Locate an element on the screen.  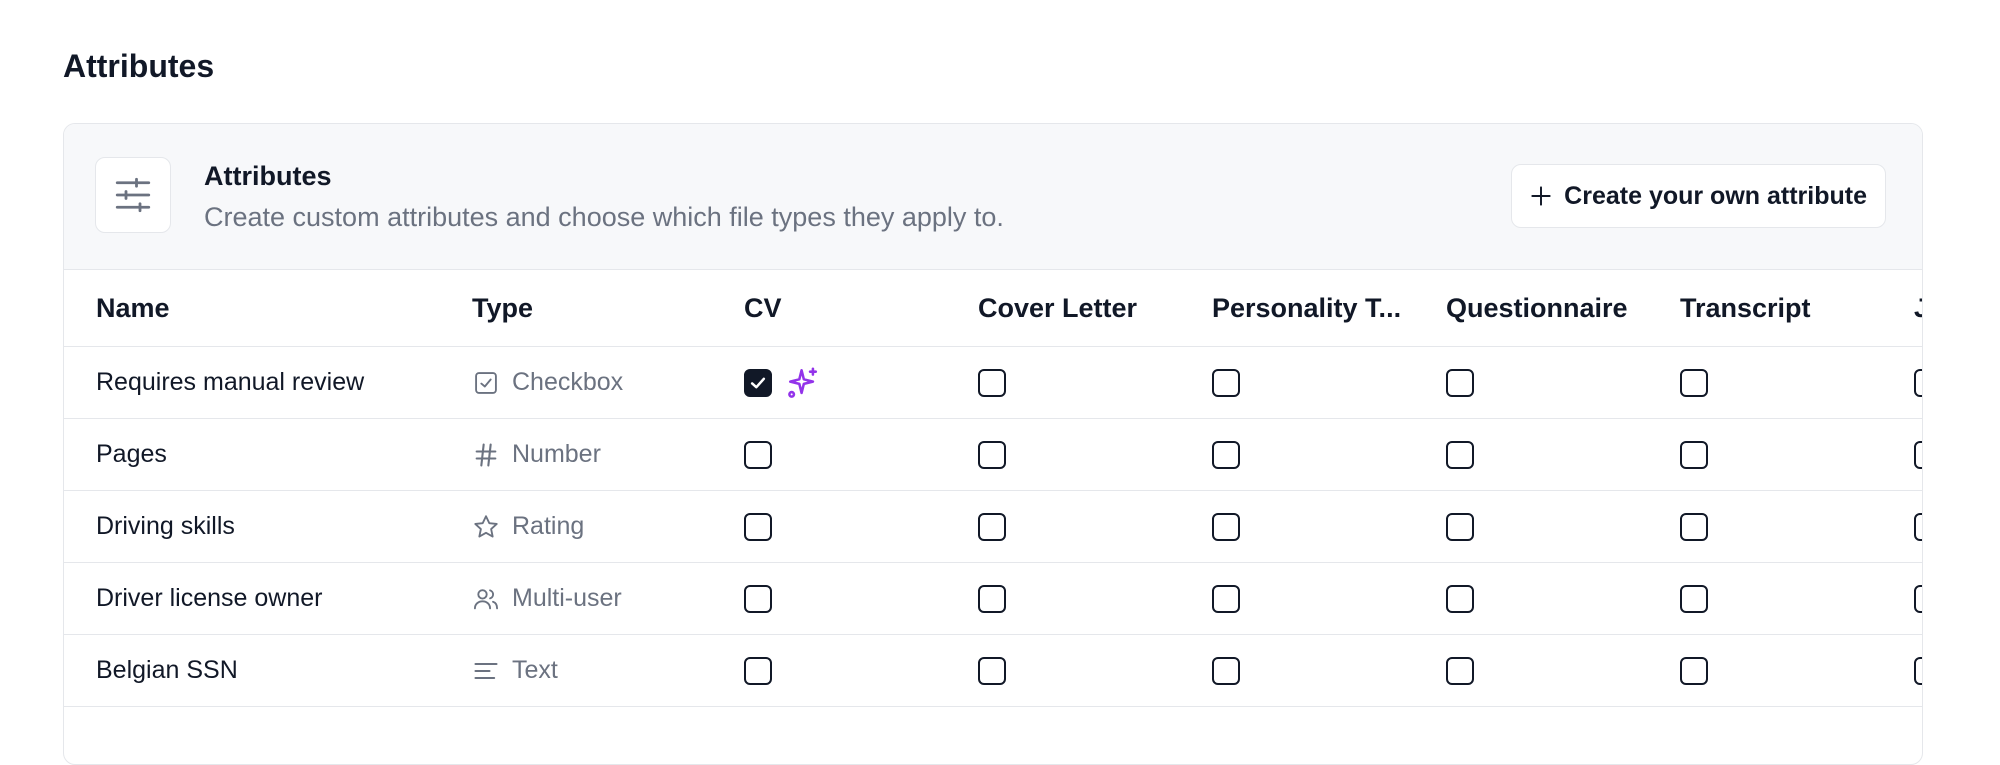
card-title: Attributes is located at coordinates (268, 176).